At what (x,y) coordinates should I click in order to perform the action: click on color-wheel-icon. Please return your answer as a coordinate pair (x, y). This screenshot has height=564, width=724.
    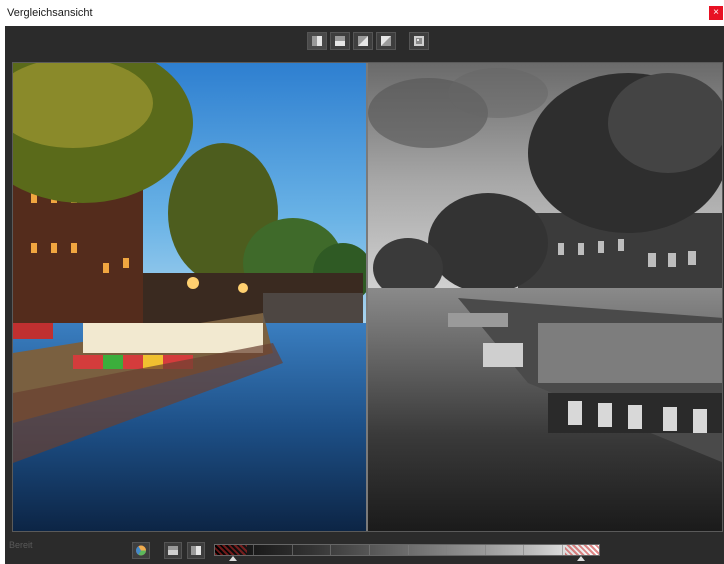
    Looking at the image, I should click on (141, 550).